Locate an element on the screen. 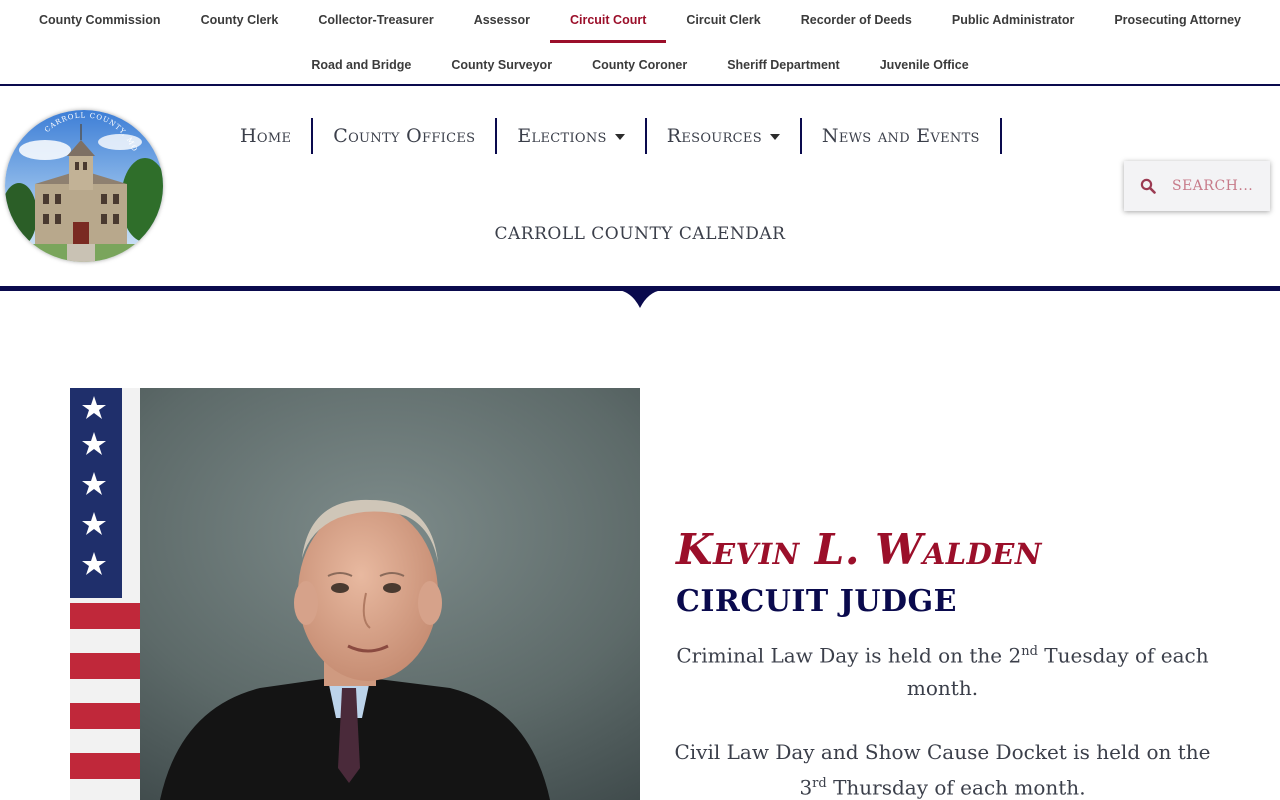 The image size is (1280, 800). main-nav-home-label: Home is located at coordinates (266, 136).